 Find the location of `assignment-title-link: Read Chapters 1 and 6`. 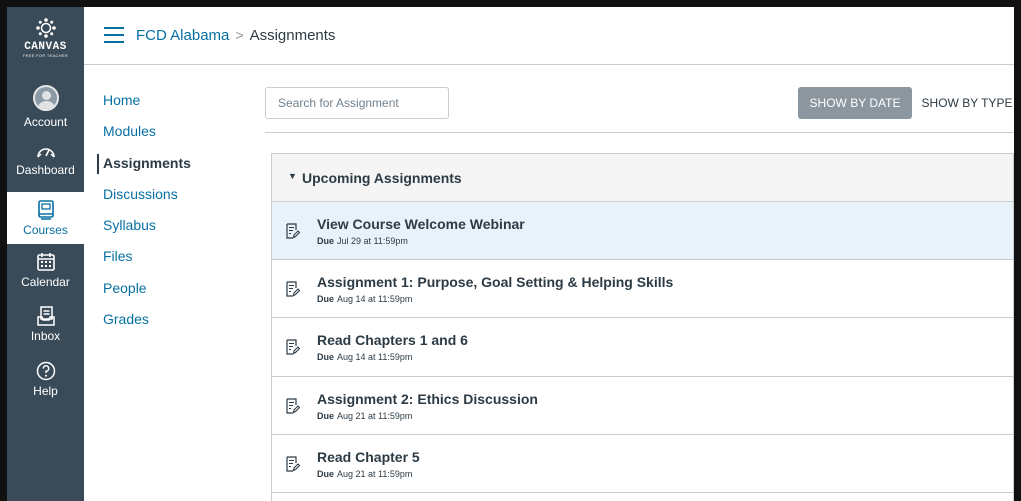

assignment-title-link: Read Chapters 1 and 6 is located at coordinates (392, 340).